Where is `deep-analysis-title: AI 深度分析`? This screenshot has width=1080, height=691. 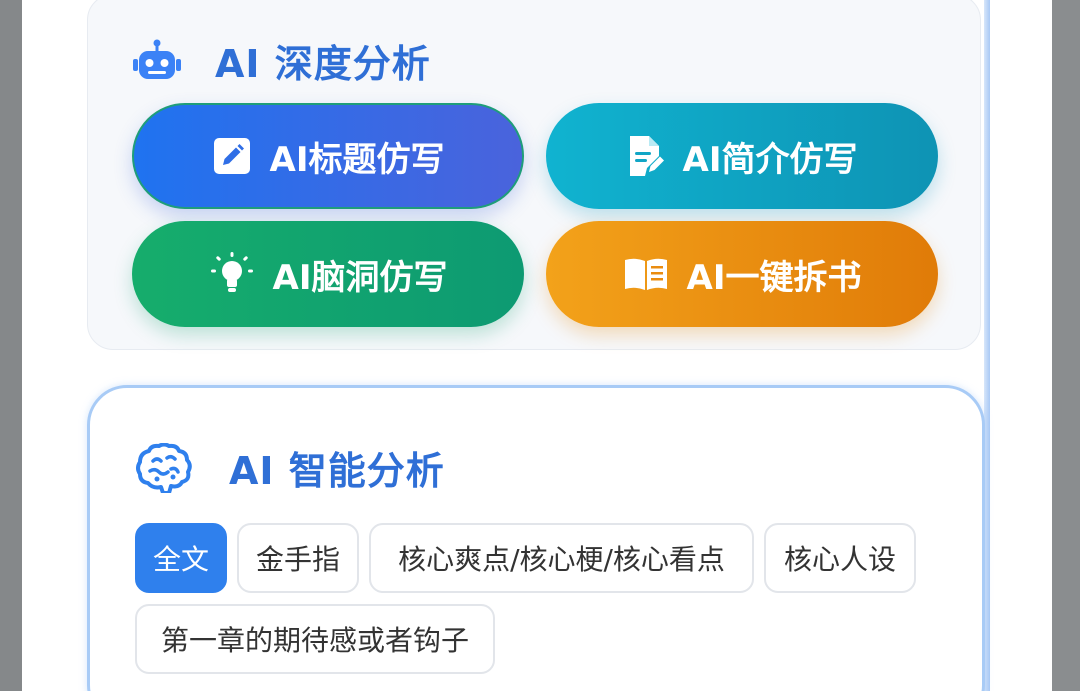 deep-analysis-title: AI 深度分析 is located at coordinates (323, 64).